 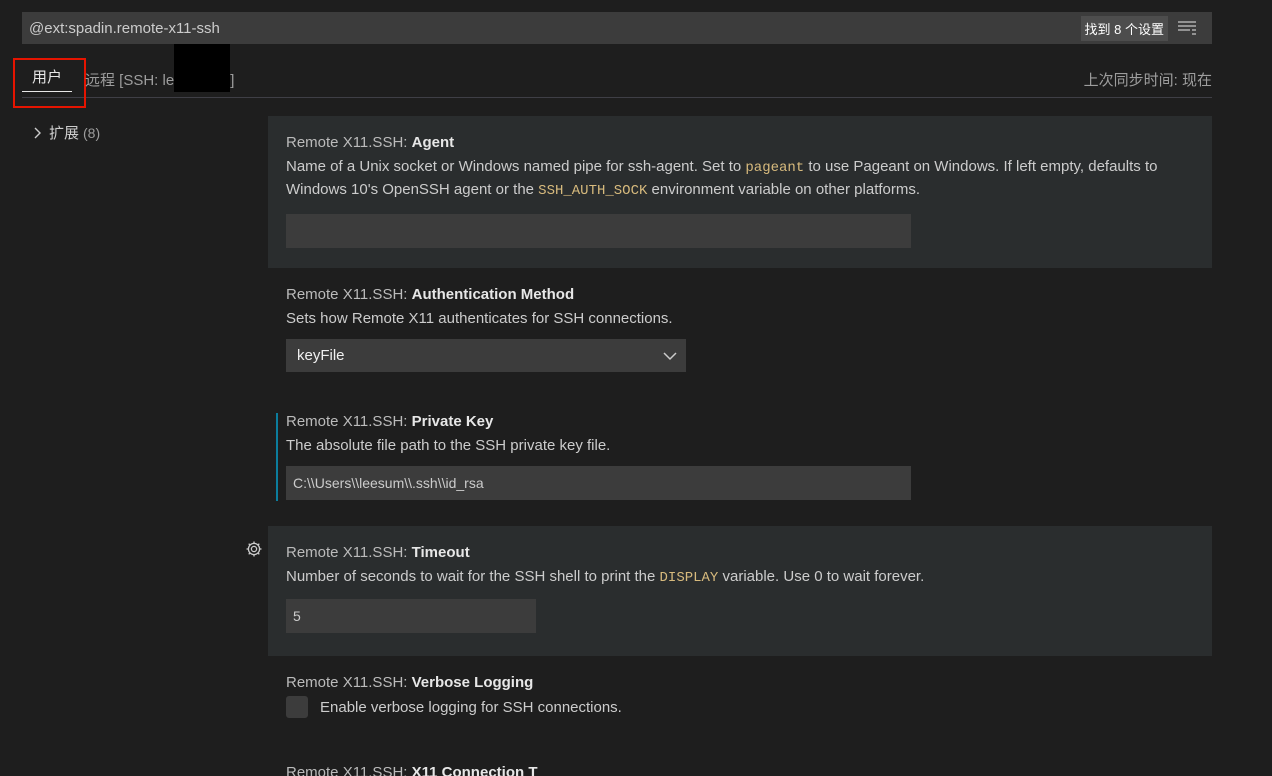 I want to click on filter-icon, so click(x=1188, y=28).